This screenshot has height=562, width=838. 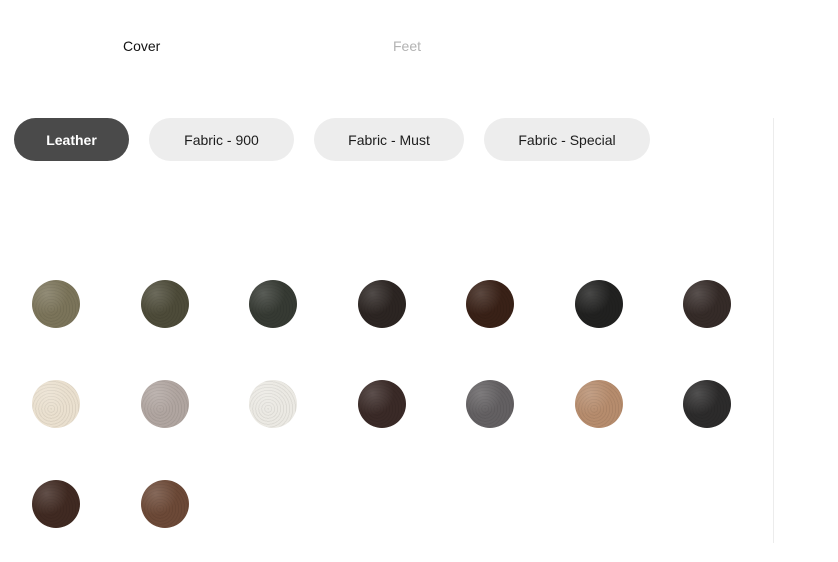 What do you see at coordinates (389, 139) in the screenshot?
I see `category-fabric-must-button: Fabric - Must` at bounding box center [389, 139].